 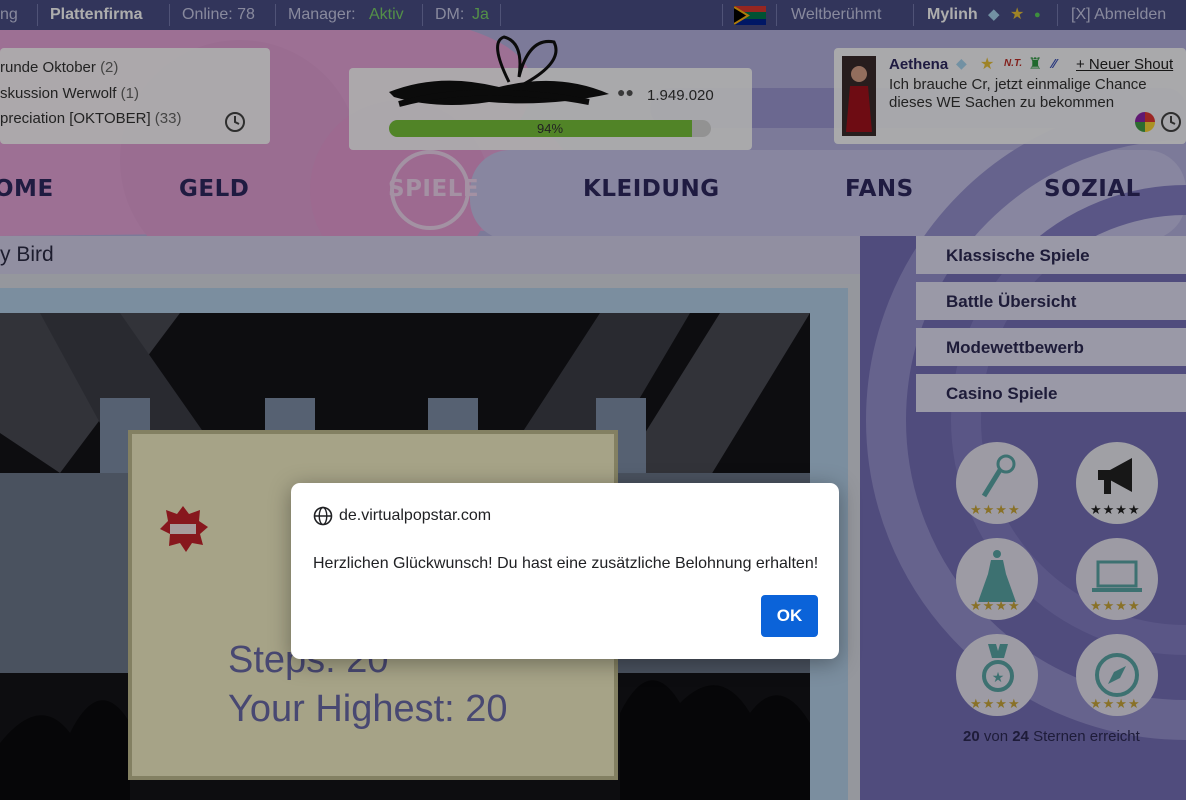 What do you see at coordinates (789, 616) in the screenshot?
I see `ok-button: OK` at bounding box center [789, 616].